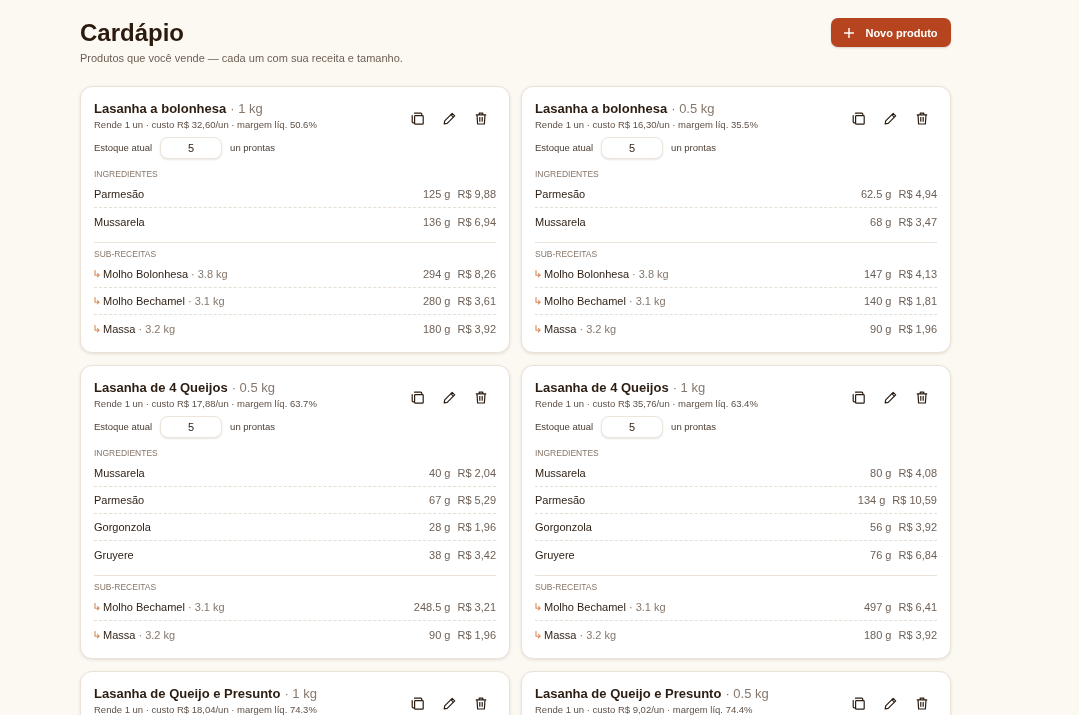 Image resolution: width=1079 pixels, height=715 pixels. Describe the element at coordinates (881, 473) in the screenshot. I see `ingredient-quantity: 80 g` at that location.